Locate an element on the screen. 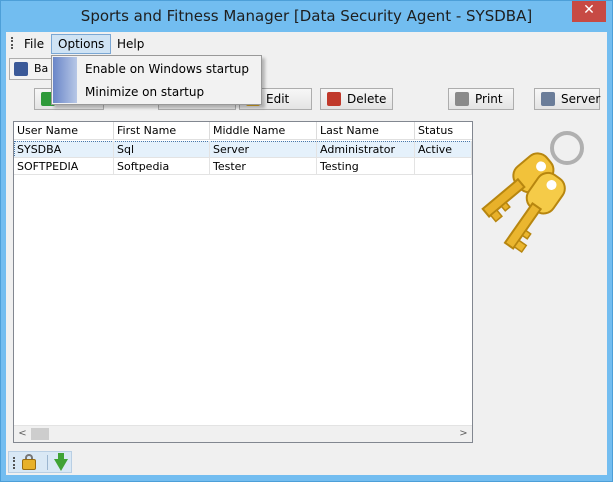  scroll-right-icon: > is located at coordinates (463, 434).